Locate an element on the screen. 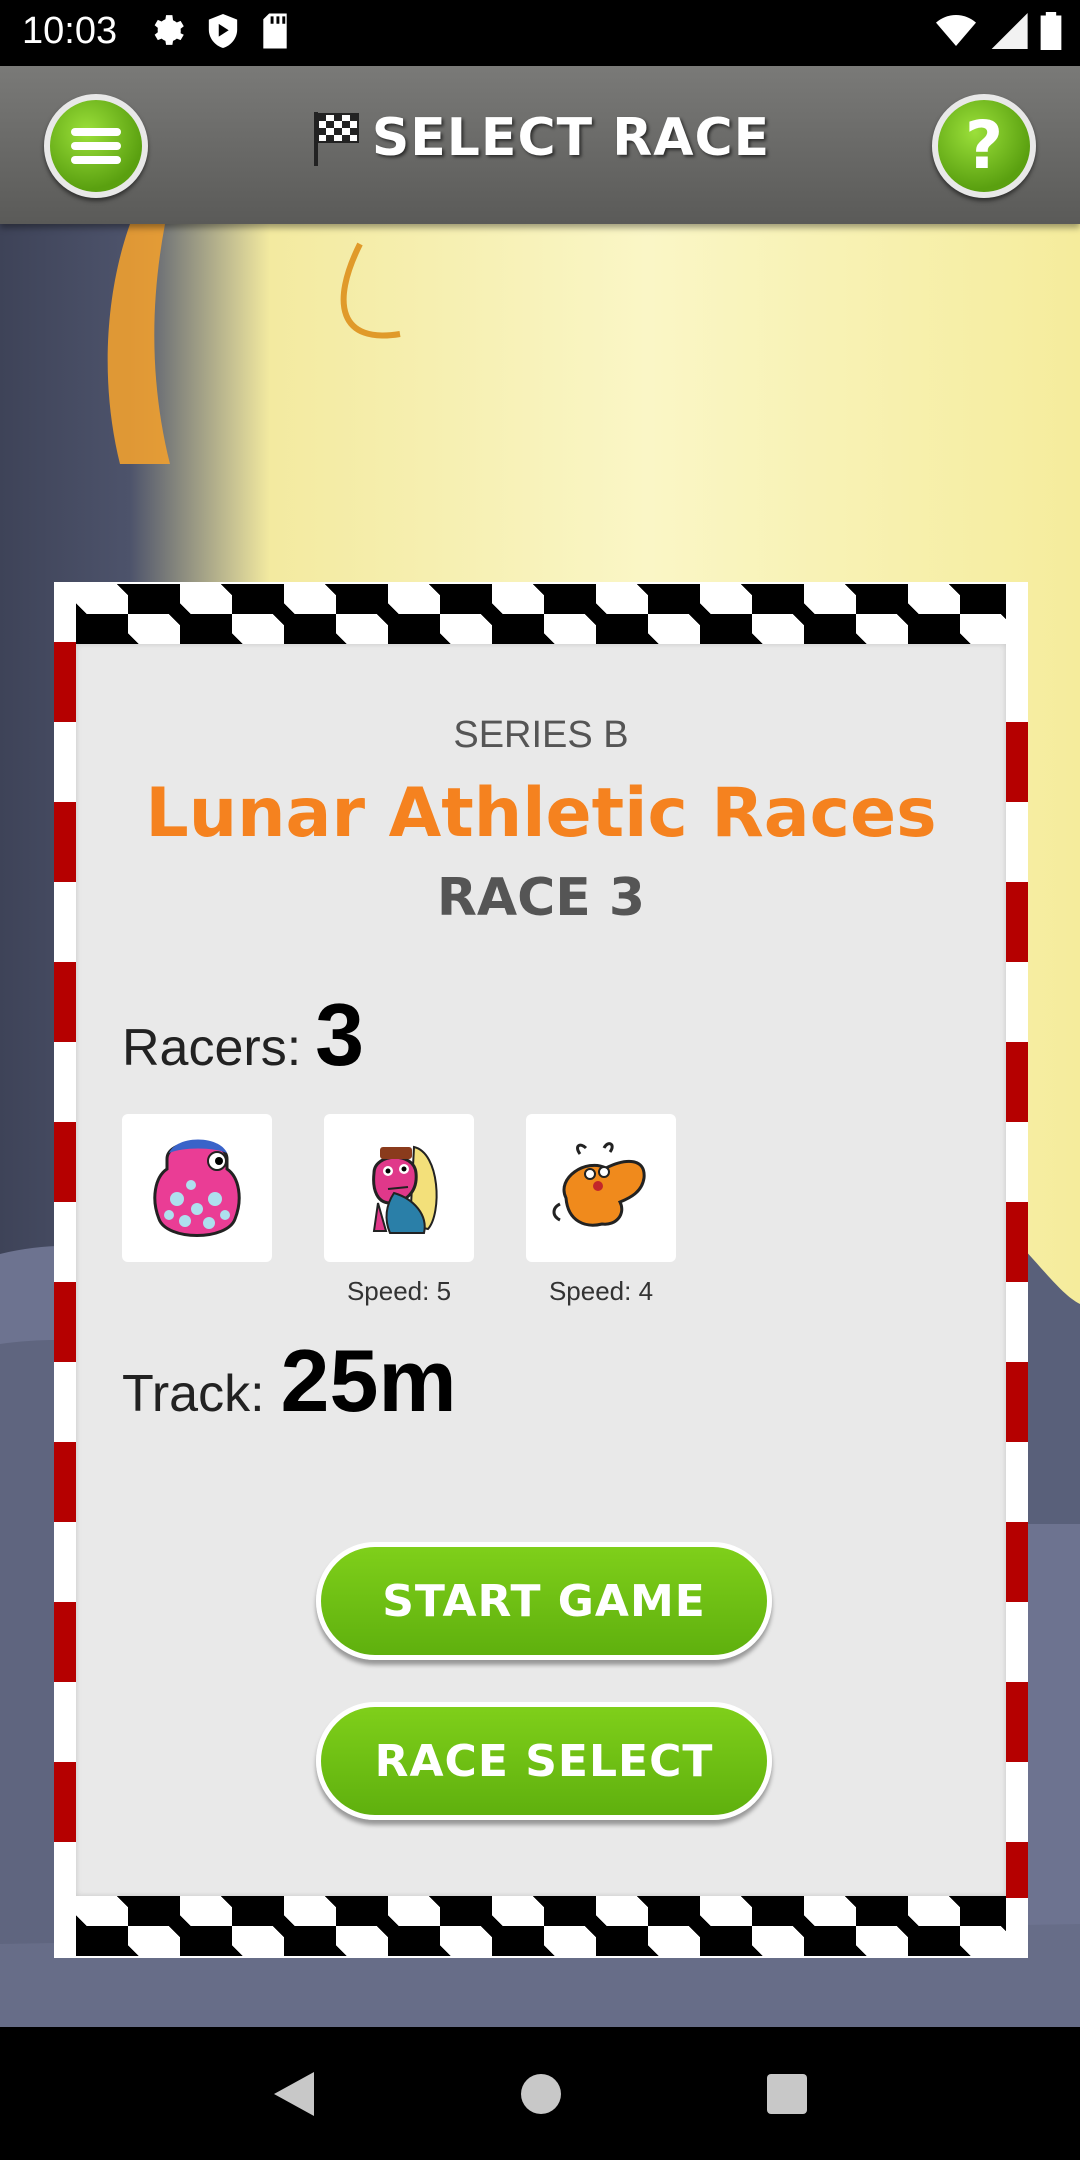 This screenshot has width=1080, height=2160. track-length: 25m is located at coordinates (368, 1380).